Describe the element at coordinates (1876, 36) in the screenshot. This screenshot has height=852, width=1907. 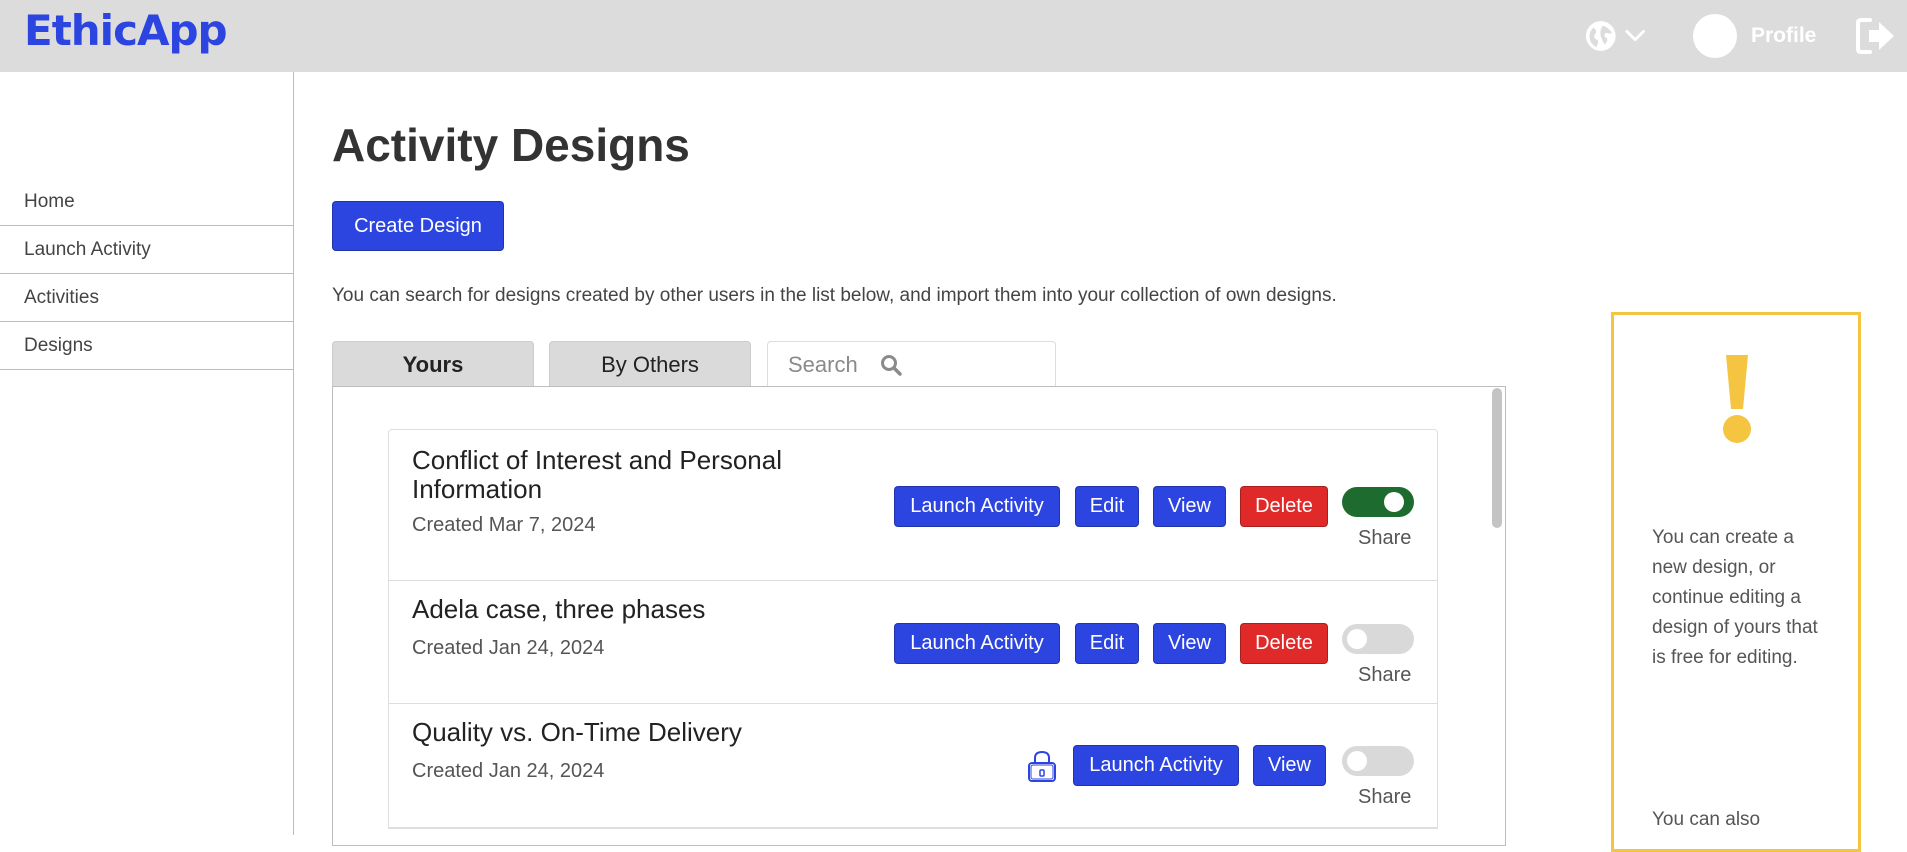
I see `logout-icon` at that location.